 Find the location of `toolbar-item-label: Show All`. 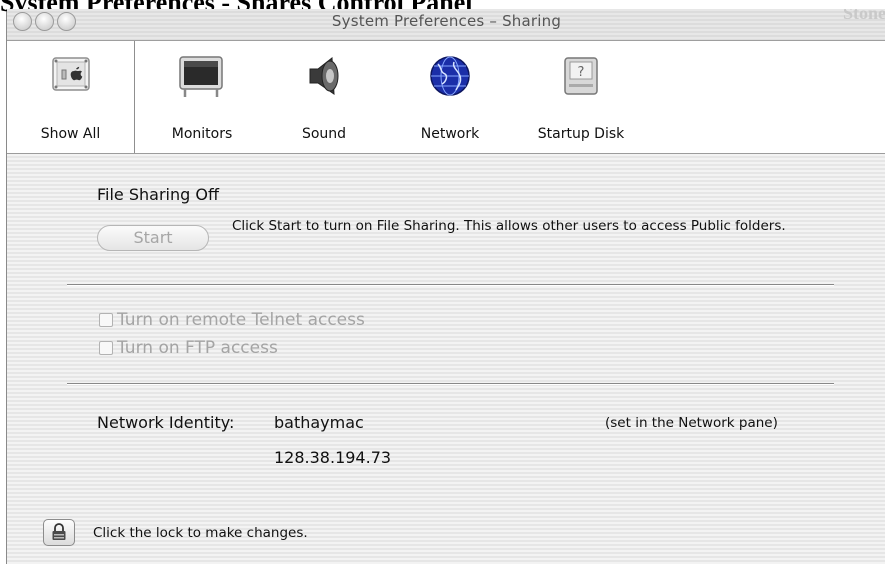

toolbar-item-label: Show All is located at coordinates (70, 134).